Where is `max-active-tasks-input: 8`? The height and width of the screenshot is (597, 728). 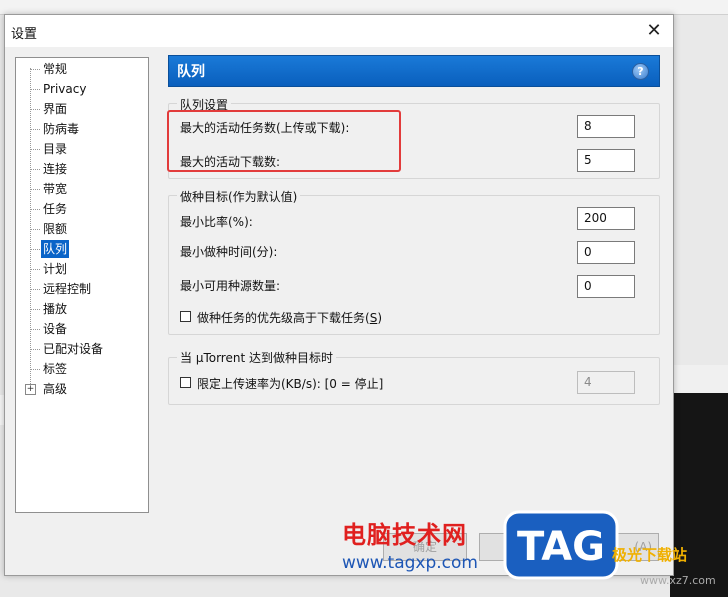
max-active-tasks-input: 8 is located at coordinates (606, 126).